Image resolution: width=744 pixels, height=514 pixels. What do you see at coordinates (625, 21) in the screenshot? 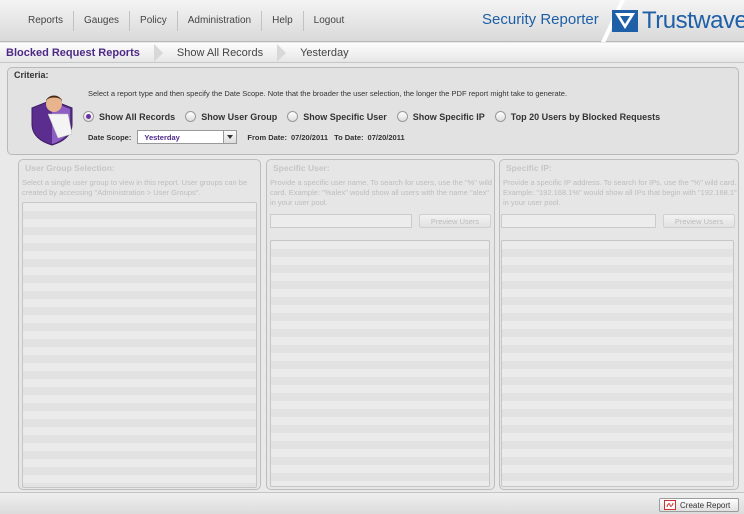
I see `trustwave-logo-icon` at bounding box center [625, 21].